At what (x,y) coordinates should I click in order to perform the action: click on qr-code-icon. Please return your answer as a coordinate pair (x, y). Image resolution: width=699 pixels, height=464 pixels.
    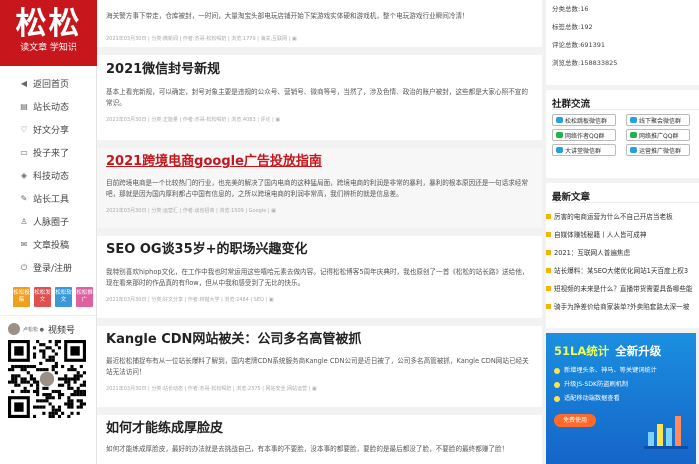
    Looking at the image, I should click on (47, 379).